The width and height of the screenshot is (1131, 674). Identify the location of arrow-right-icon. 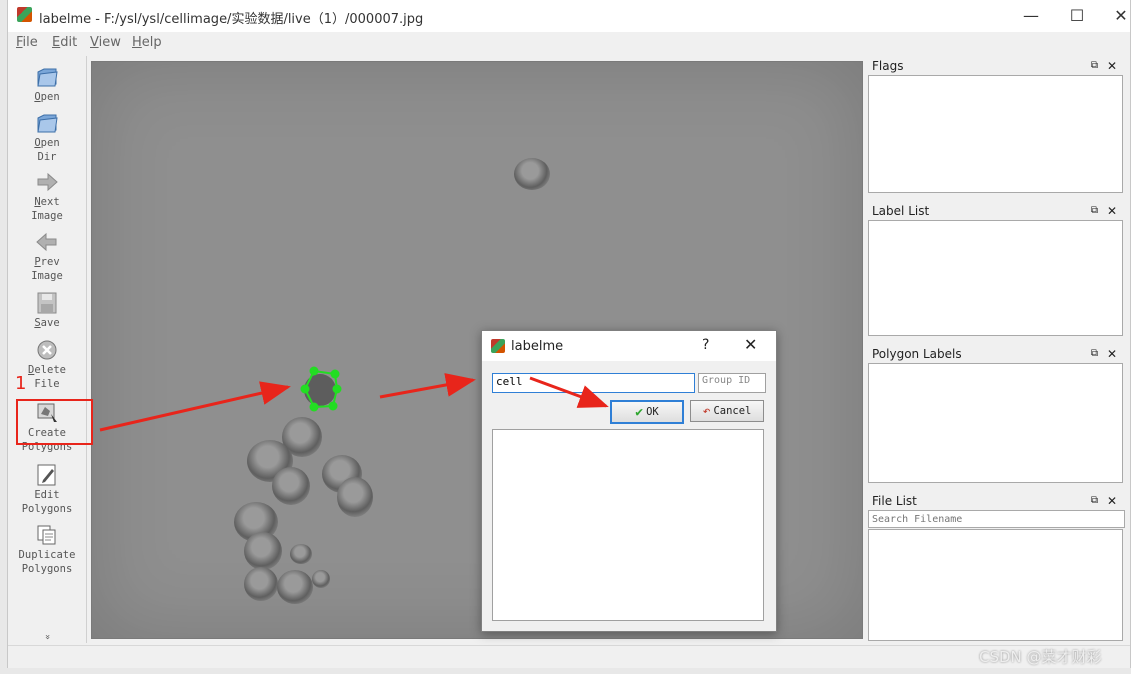
(47, 182).